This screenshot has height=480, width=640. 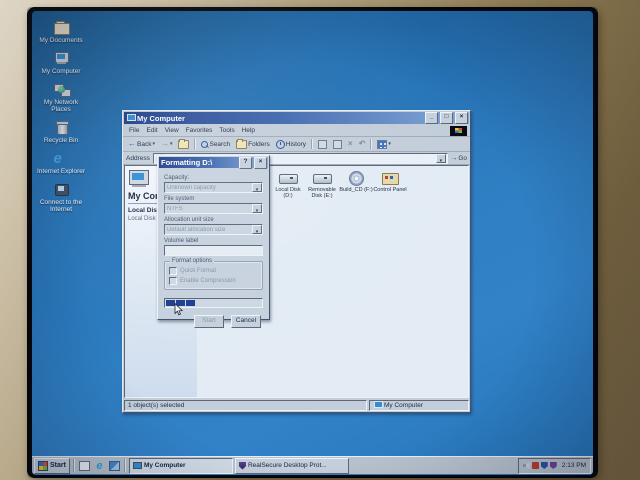 I want to click on go-button: → Go, so click(x=459, y=158).